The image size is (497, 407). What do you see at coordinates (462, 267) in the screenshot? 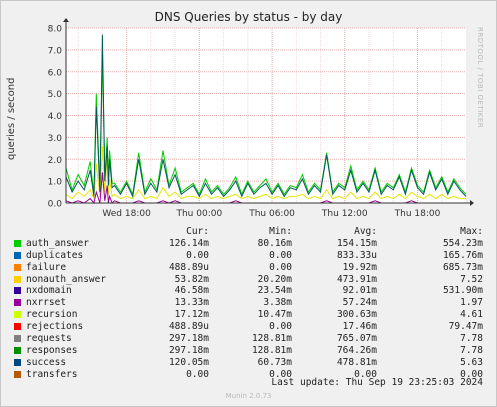
I see `legend-max-value: 685.73m` at bounding box center [462, 267].